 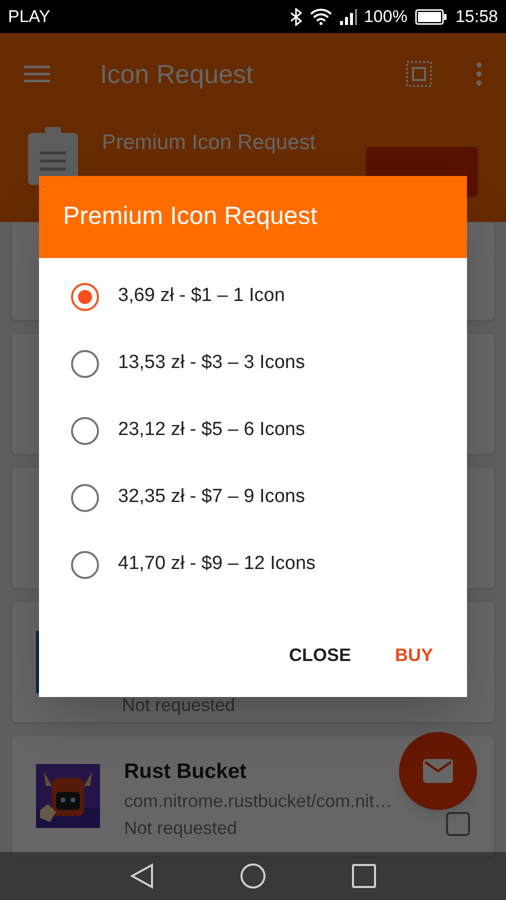 What do you see at coordinates (209, 143) in the screenshot?
I see `header-title: Premium Icon Request` at bounding box center [209, 143].